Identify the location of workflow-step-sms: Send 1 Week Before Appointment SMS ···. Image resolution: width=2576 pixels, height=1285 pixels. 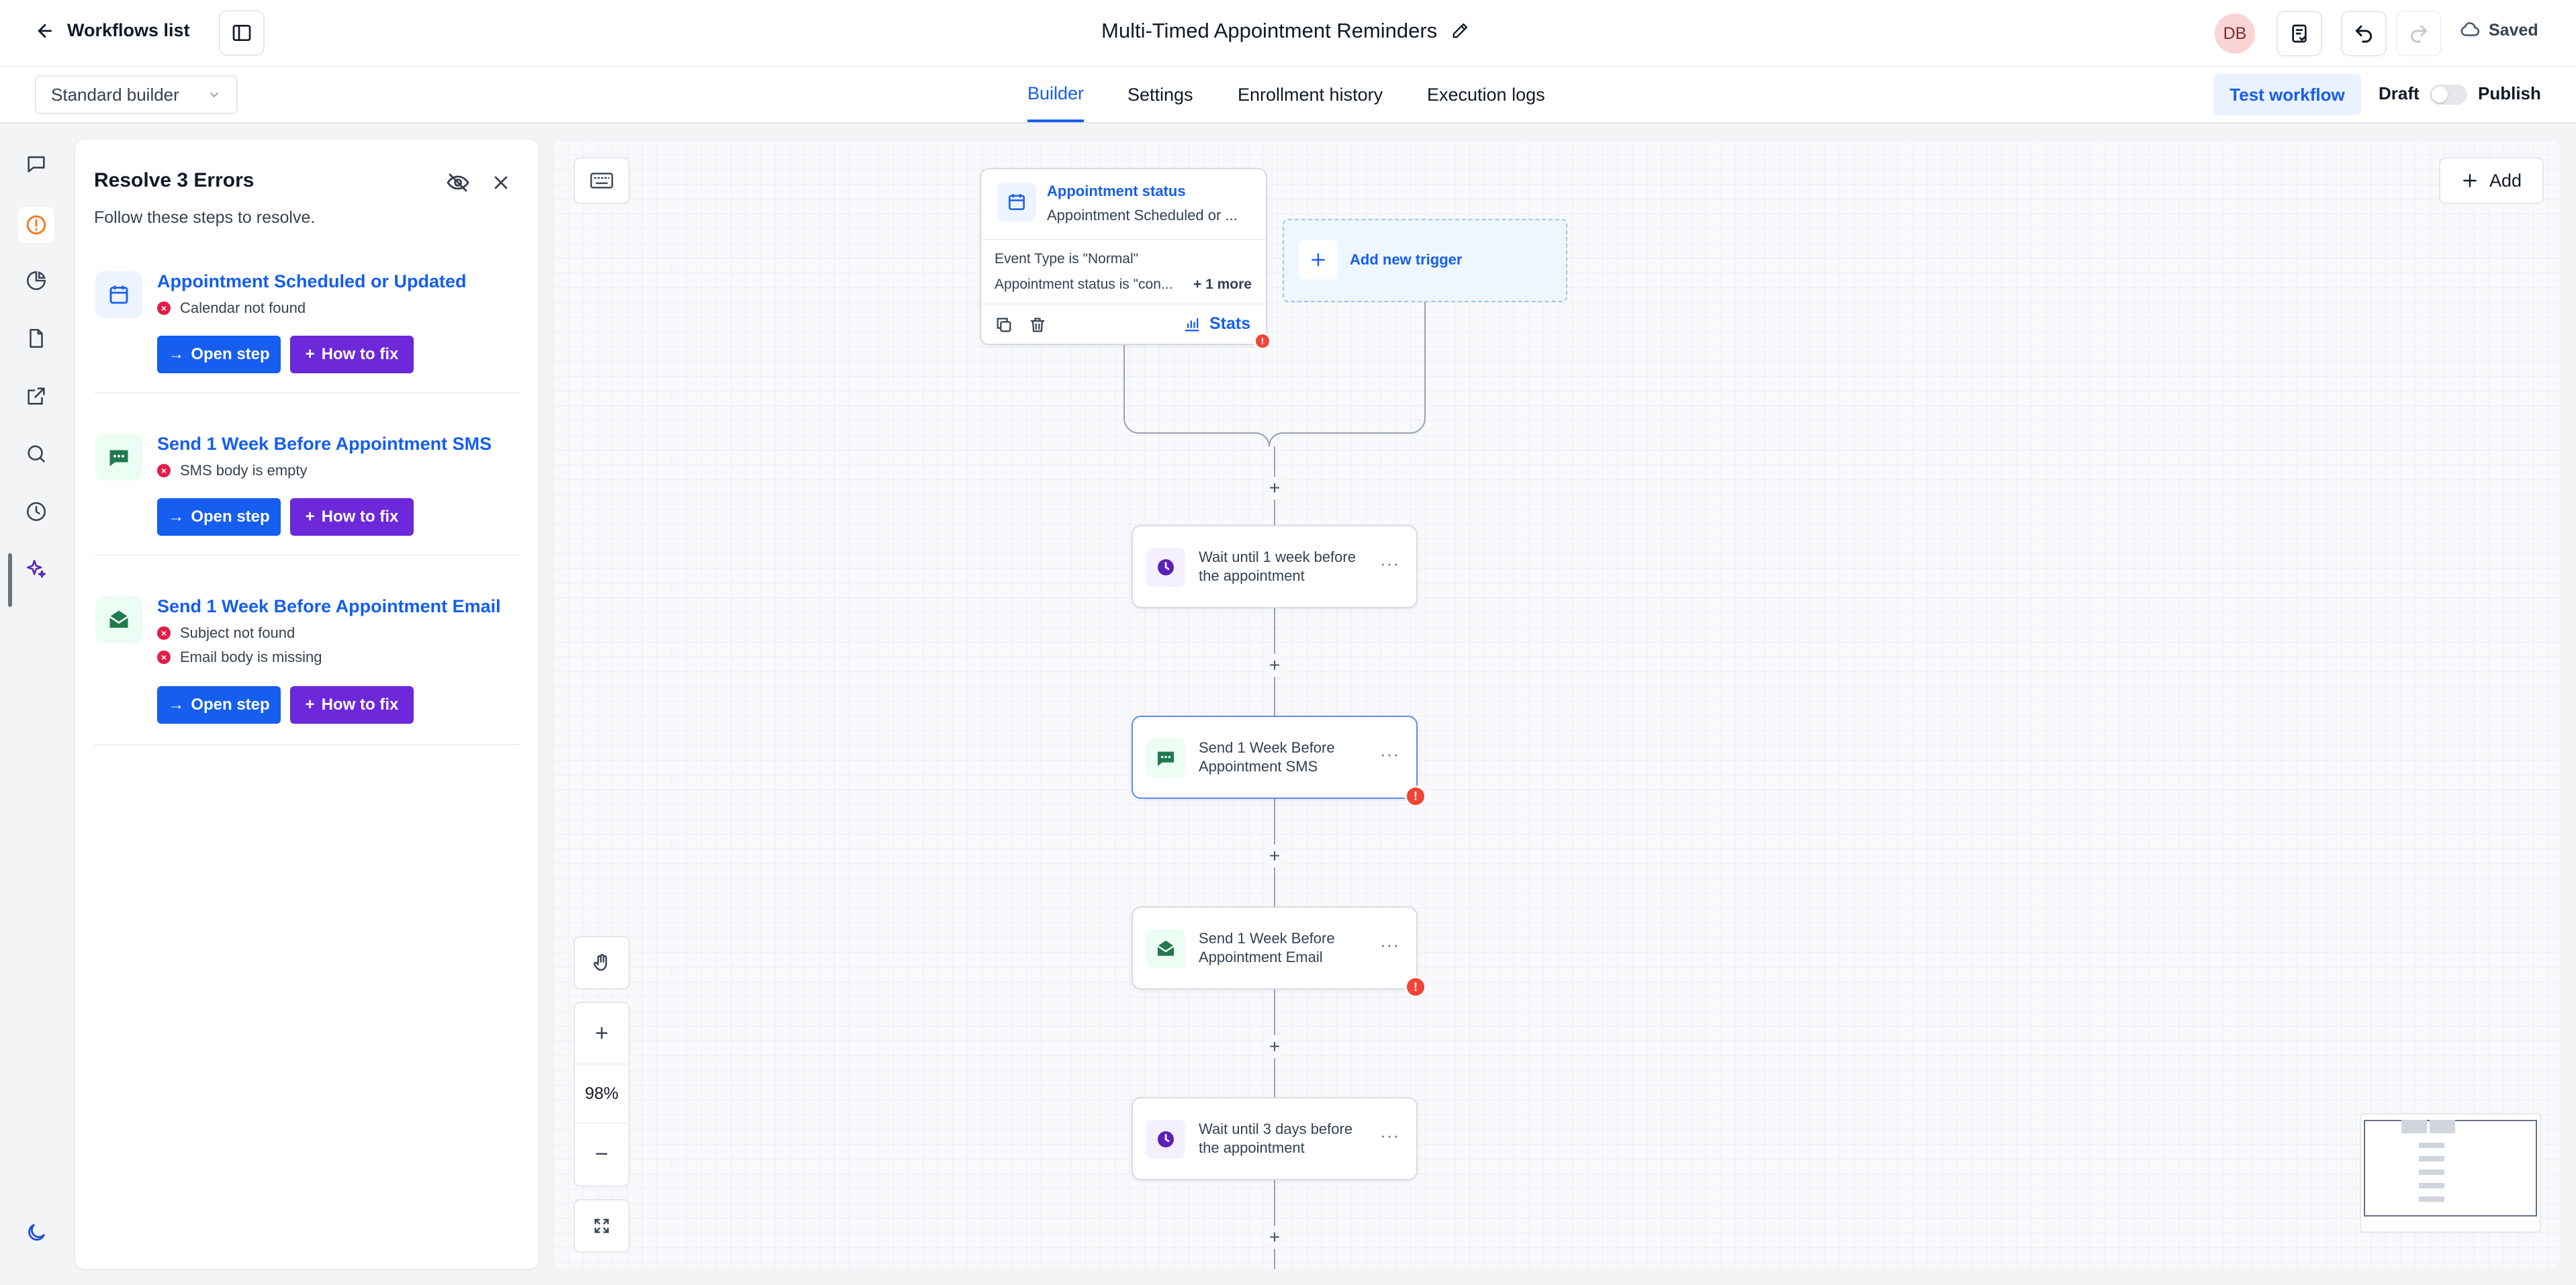
(1275, 758).